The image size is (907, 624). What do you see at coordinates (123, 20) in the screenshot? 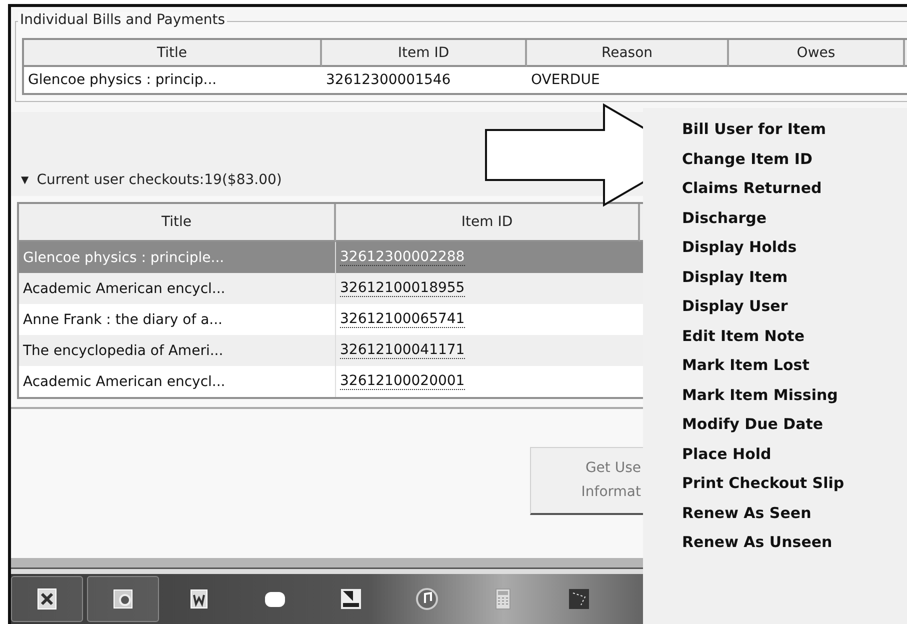
I see `group-title: Individual Bills and Payments` at bounding box center [123, 20].